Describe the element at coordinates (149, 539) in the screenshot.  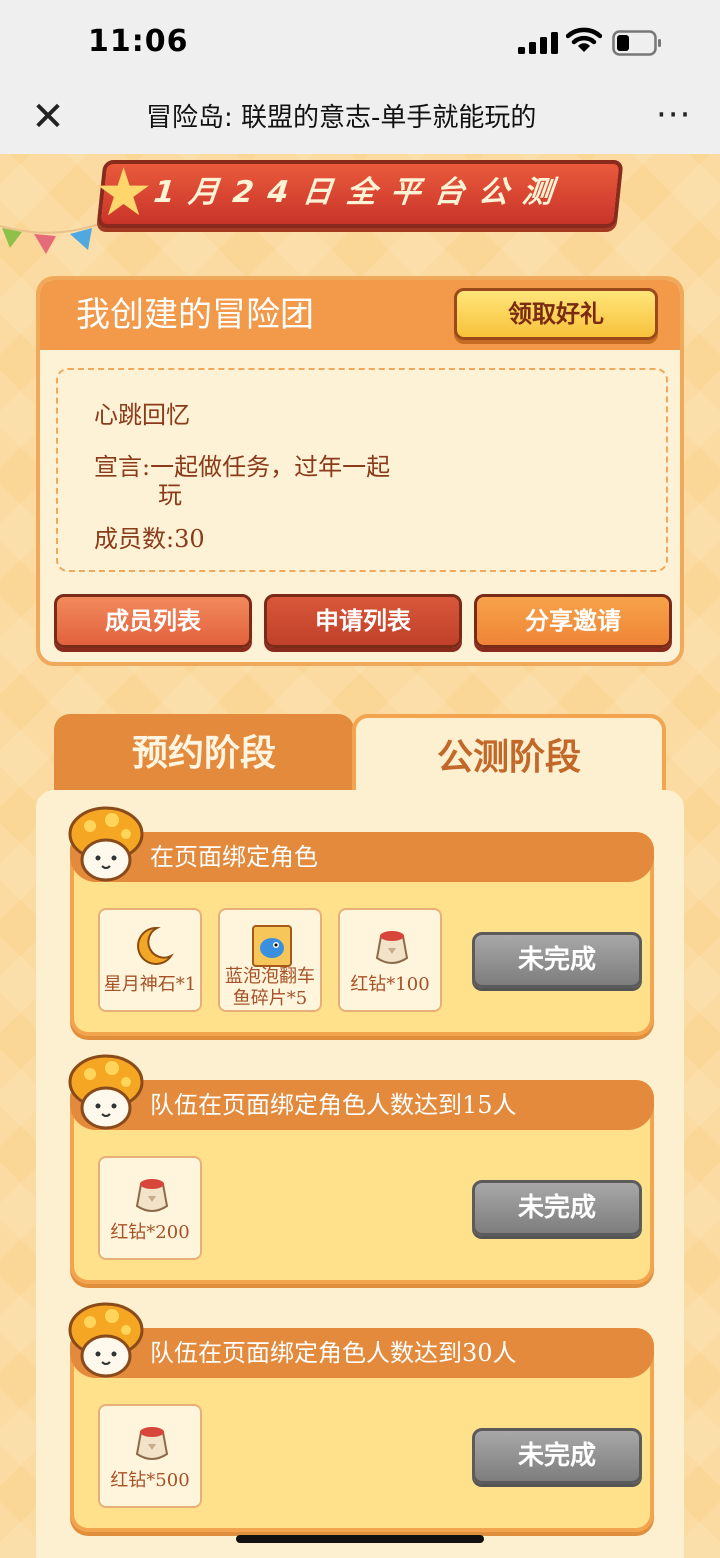
I see `member-count: 成员数:30` at that location.